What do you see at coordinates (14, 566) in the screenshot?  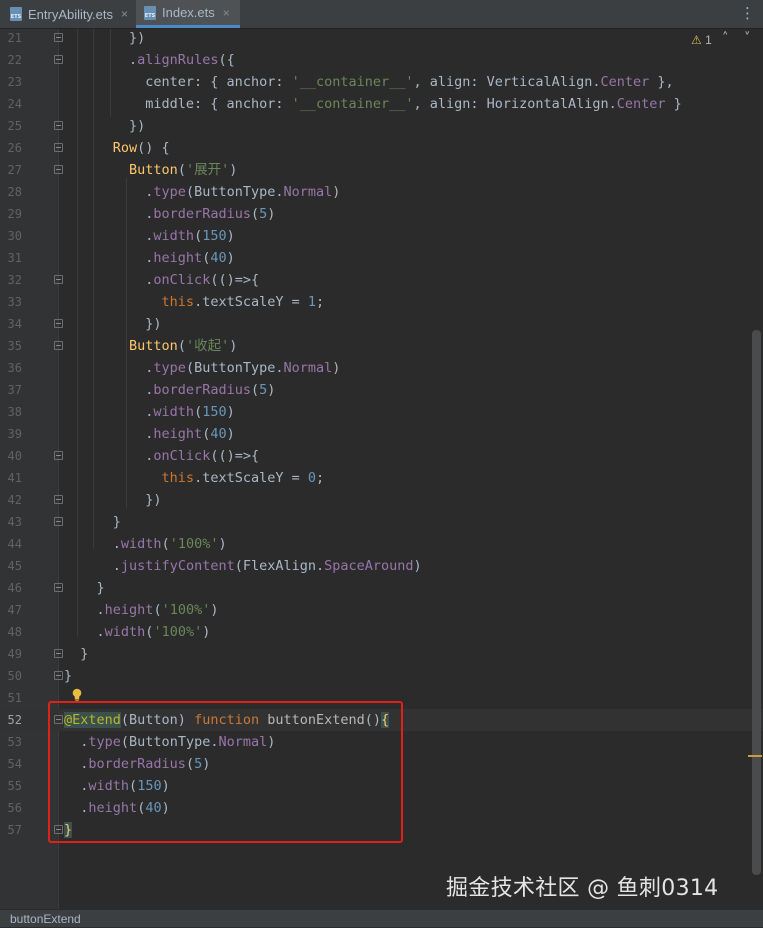 I see `line-number: 45` at bounding box center [14, 566].